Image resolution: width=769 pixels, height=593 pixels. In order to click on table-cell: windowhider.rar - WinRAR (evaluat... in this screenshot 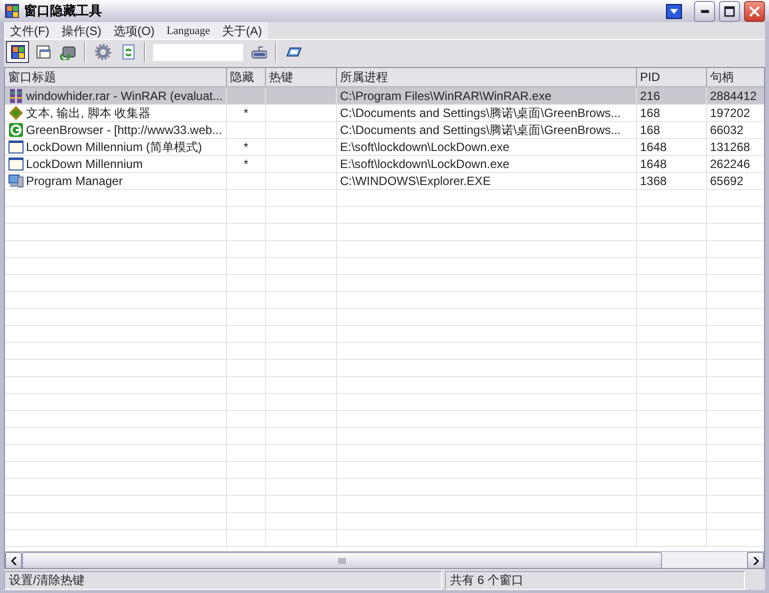, I will do `click(124, 96)`.